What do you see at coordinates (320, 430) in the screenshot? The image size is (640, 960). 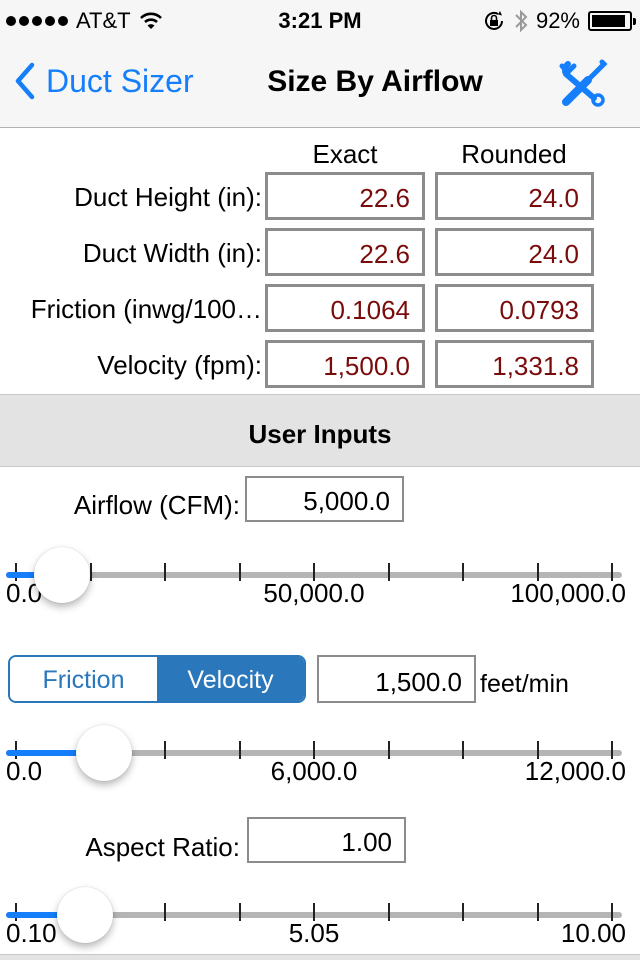 I see `section-header-user-inputs: User Inputs` at bounding box center [320, 430].